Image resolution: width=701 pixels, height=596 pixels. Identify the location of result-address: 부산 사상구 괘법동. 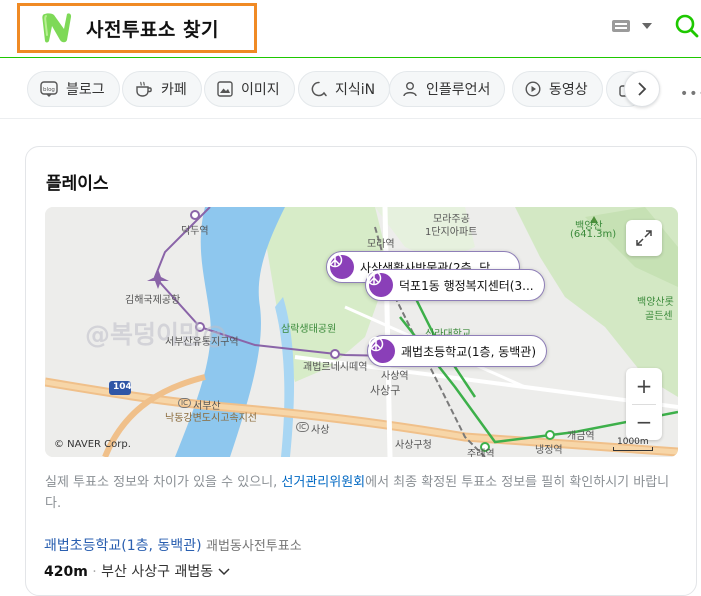
(157, 572).